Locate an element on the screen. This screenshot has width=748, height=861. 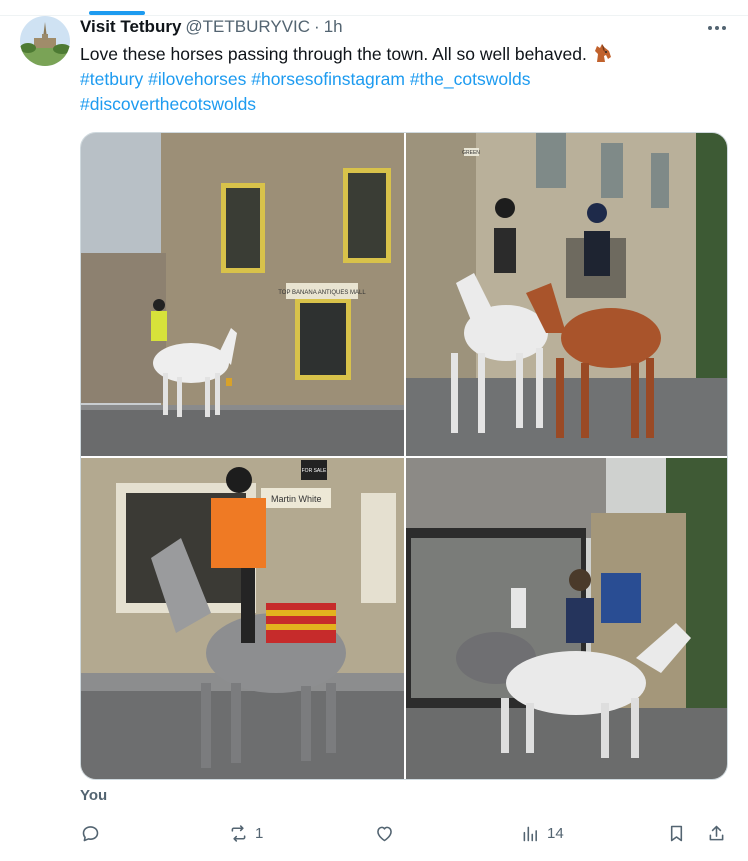
more-options-button is located at coordinates (717, 28).